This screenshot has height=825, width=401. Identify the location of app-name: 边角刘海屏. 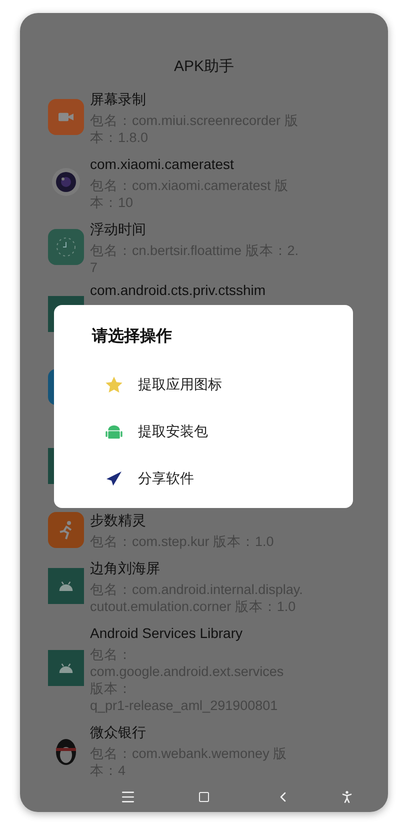
(125, 568).